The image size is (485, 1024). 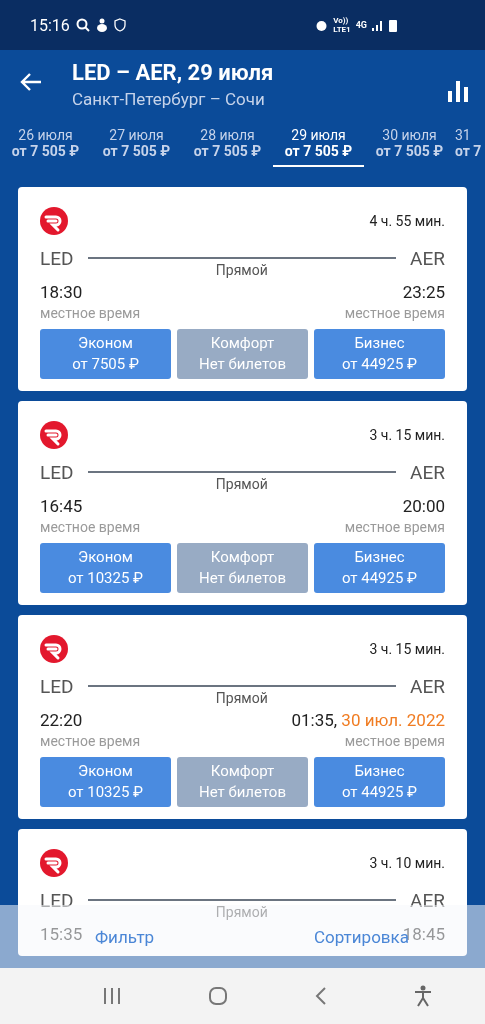 I want to click on date-tab: 26 июля от 7 505 ₽, so click(x=45, y=146).